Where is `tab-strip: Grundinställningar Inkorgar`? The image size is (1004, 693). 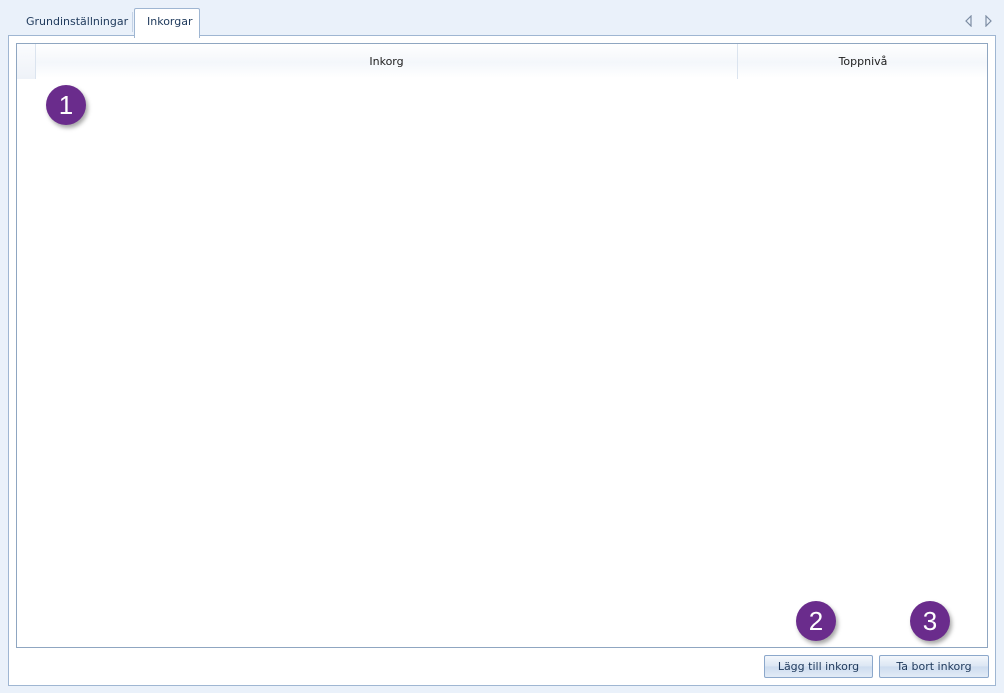 tab-strip: Grundinställningar Inkorgar is located at coordinates (502, 22).